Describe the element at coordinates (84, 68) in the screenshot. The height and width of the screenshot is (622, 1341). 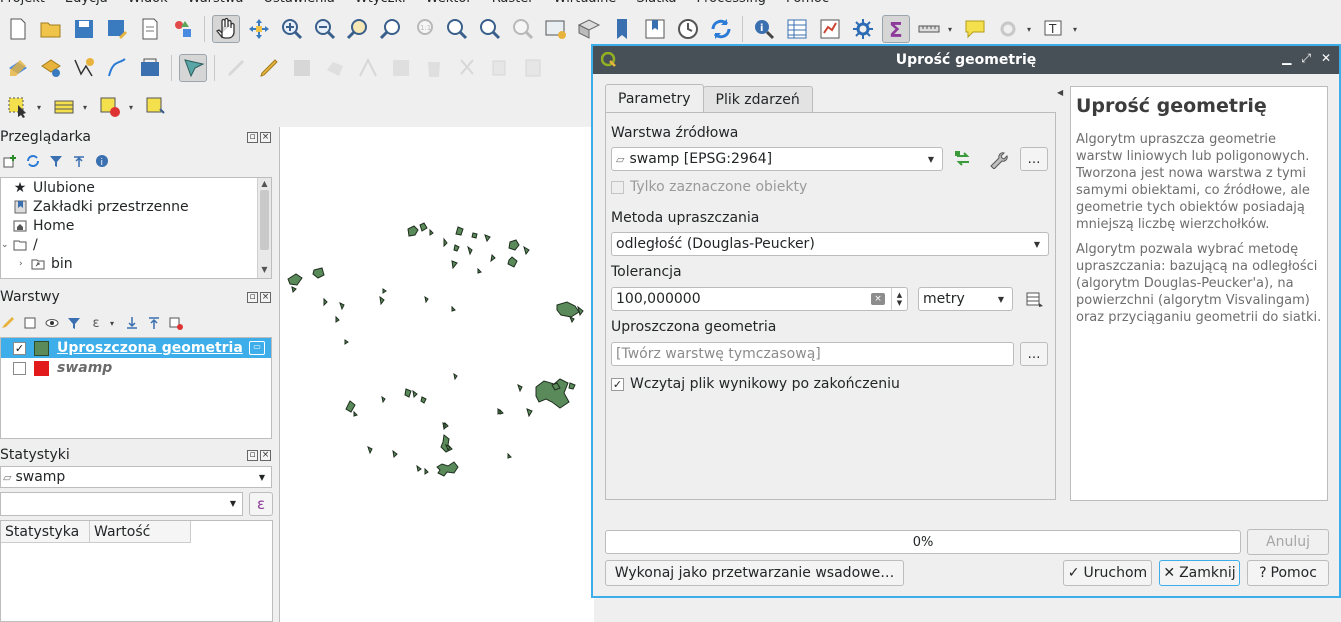
I see `digitize-line-icon` at that location.